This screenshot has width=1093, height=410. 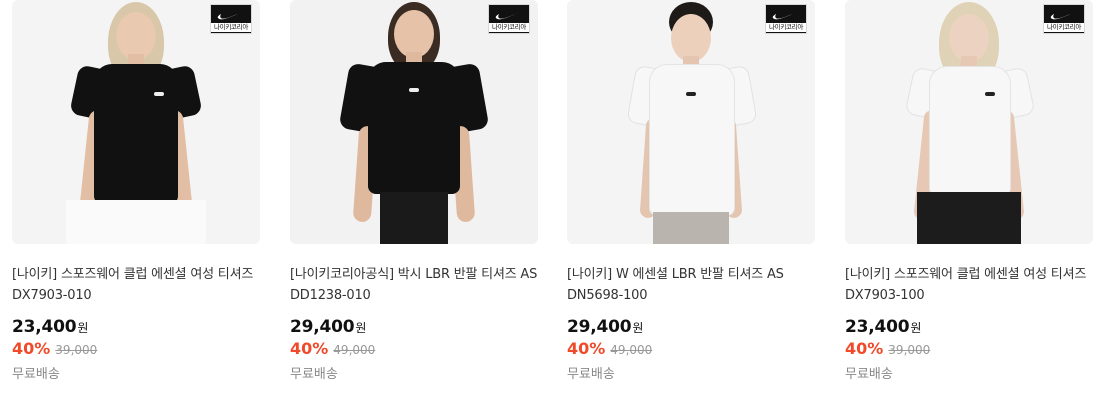 I want to click on product-title: [나이키] 스포즈웨어 클럽 에센셜 여성 티셔즈 DX7903-100, so click(x=969, y=285).